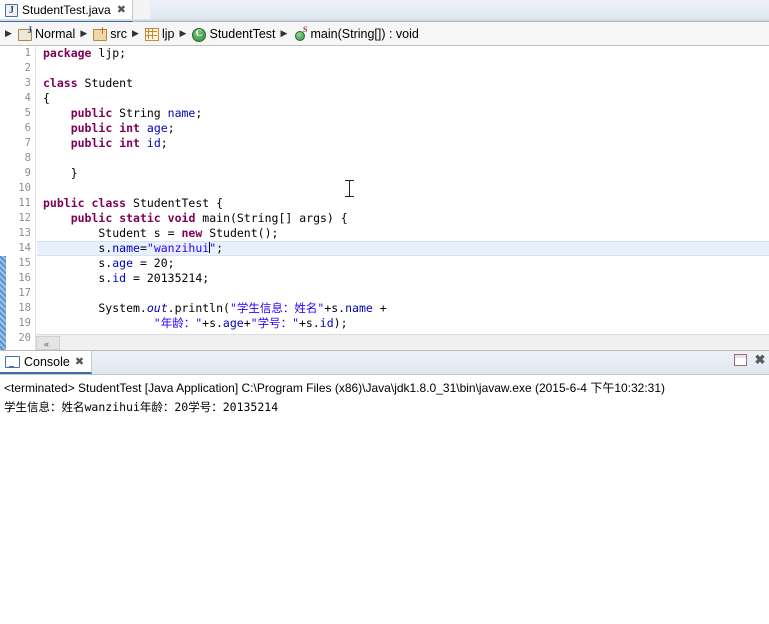 The width and height of the screenshot is (769, 624). I want to click on breadcrumb-label: StudentTest, so click(242, 33).